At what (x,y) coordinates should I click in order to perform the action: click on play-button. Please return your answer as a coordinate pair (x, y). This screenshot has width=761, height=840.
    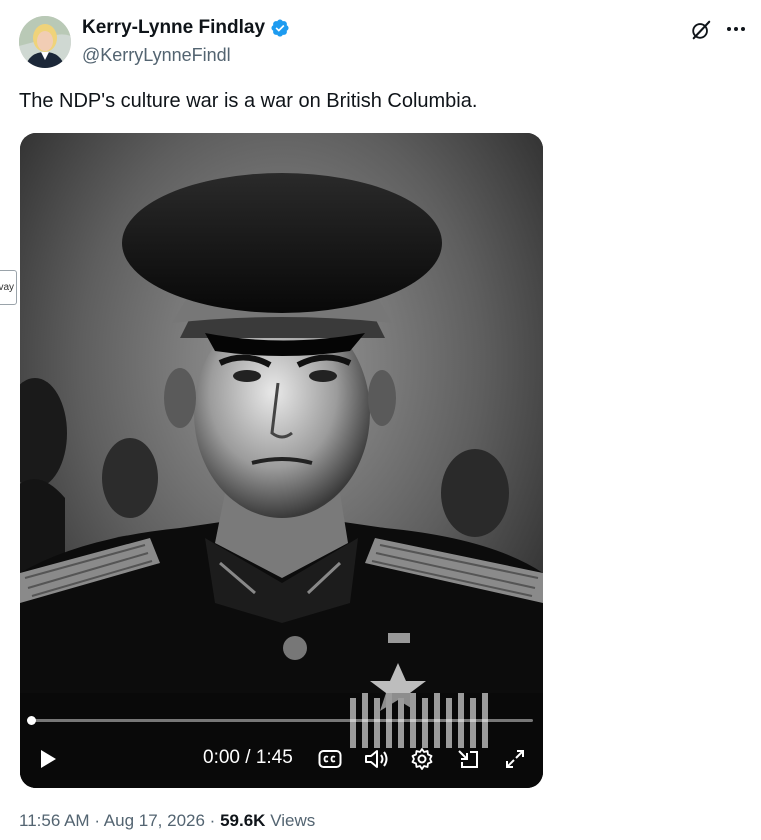
    Looking at the image, I should click on (48, 759).